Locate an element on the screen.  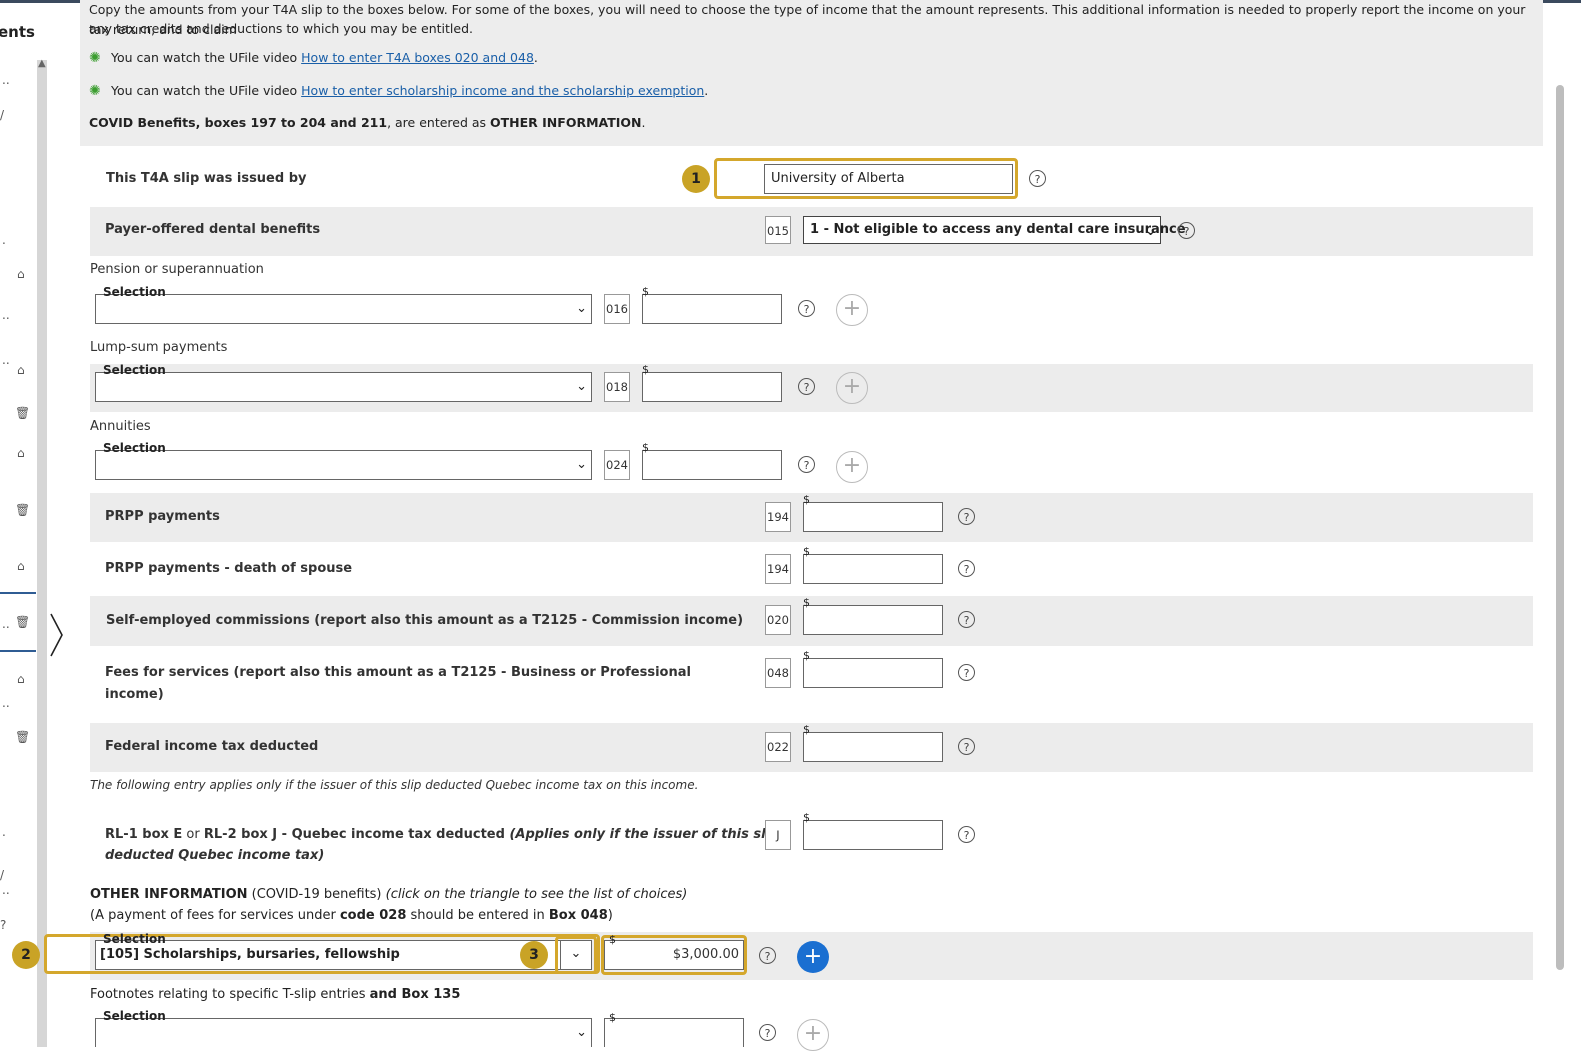
pension-select: Selection ⌄ is located at coordinates (343, 304).